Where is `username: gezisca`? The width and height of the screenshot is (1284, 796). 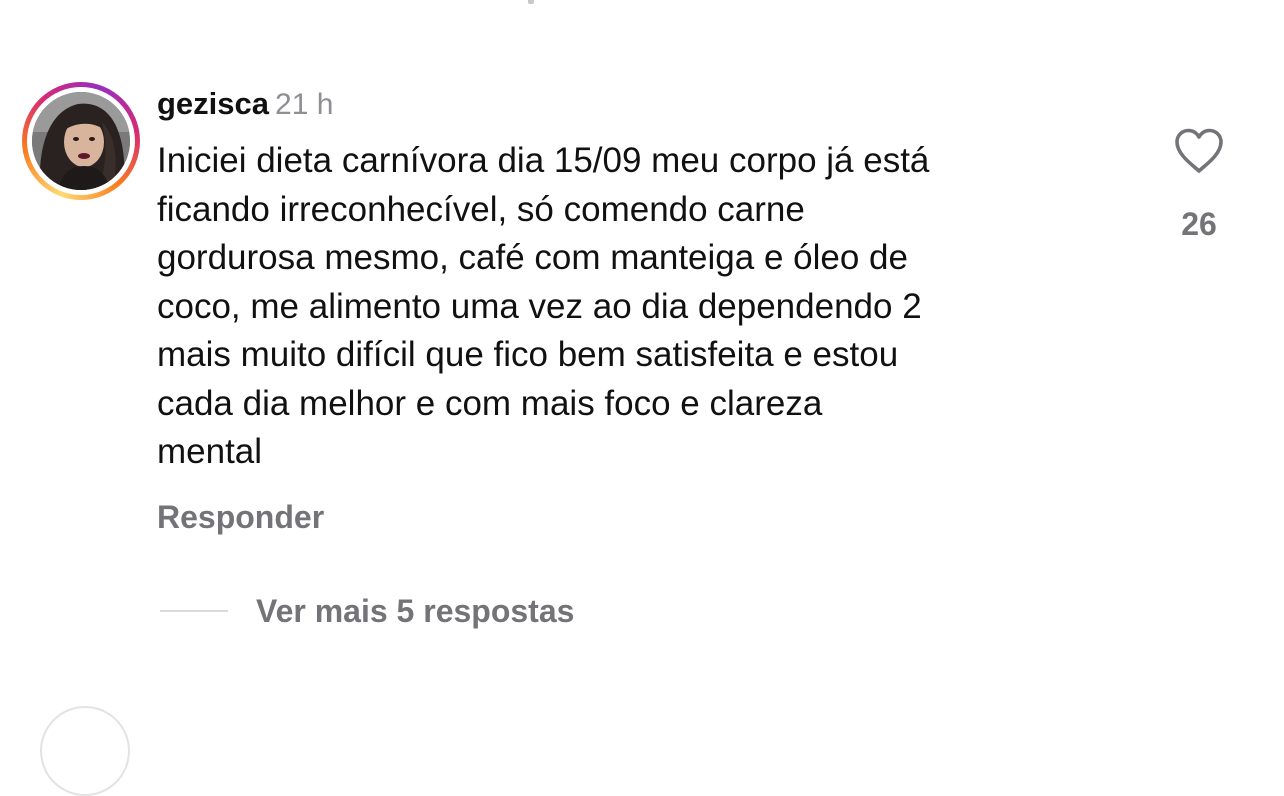 username: gezisca is located at coordinates (213, 103).